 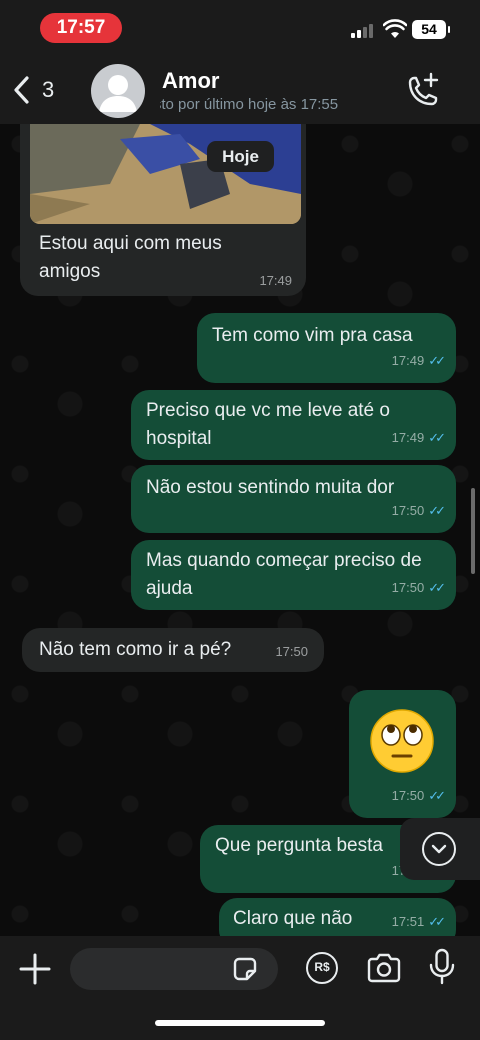 What do you see at coordinates (362, 31) in the screenshot?
I see `signal-icon` at bounding box center [362, 31].